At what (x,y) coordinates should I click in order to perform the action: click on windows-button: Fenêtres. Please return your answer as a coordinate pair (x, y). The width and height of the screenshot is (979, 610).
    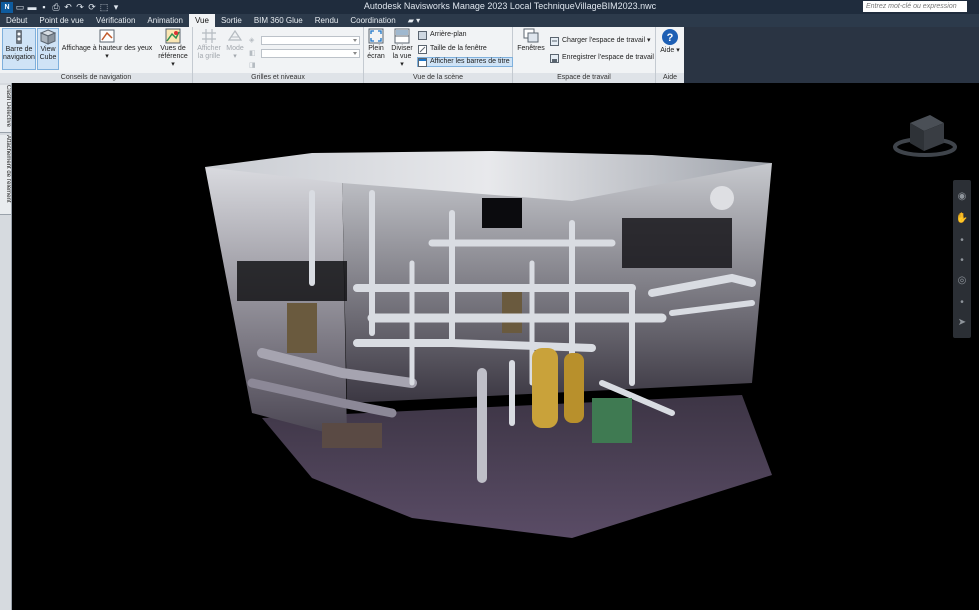
    Looking at the image, I should click on (531, 49).